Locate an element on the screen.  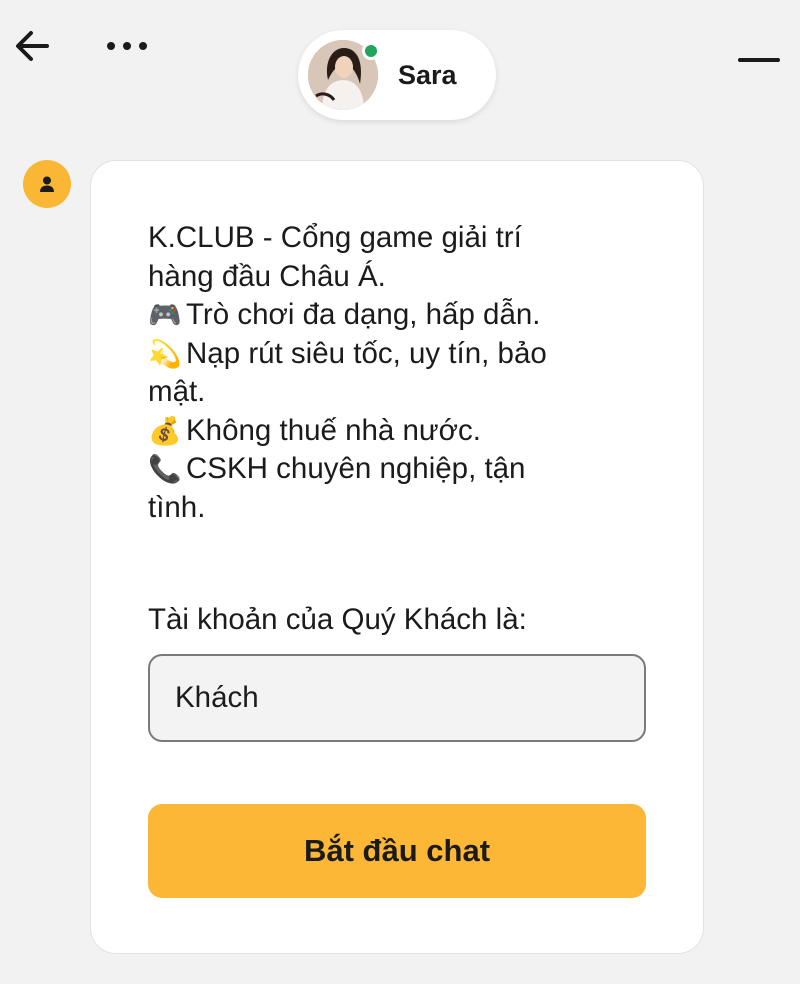
message-line: hàng đầu Châu Á. is located at coordinates (267, 276).